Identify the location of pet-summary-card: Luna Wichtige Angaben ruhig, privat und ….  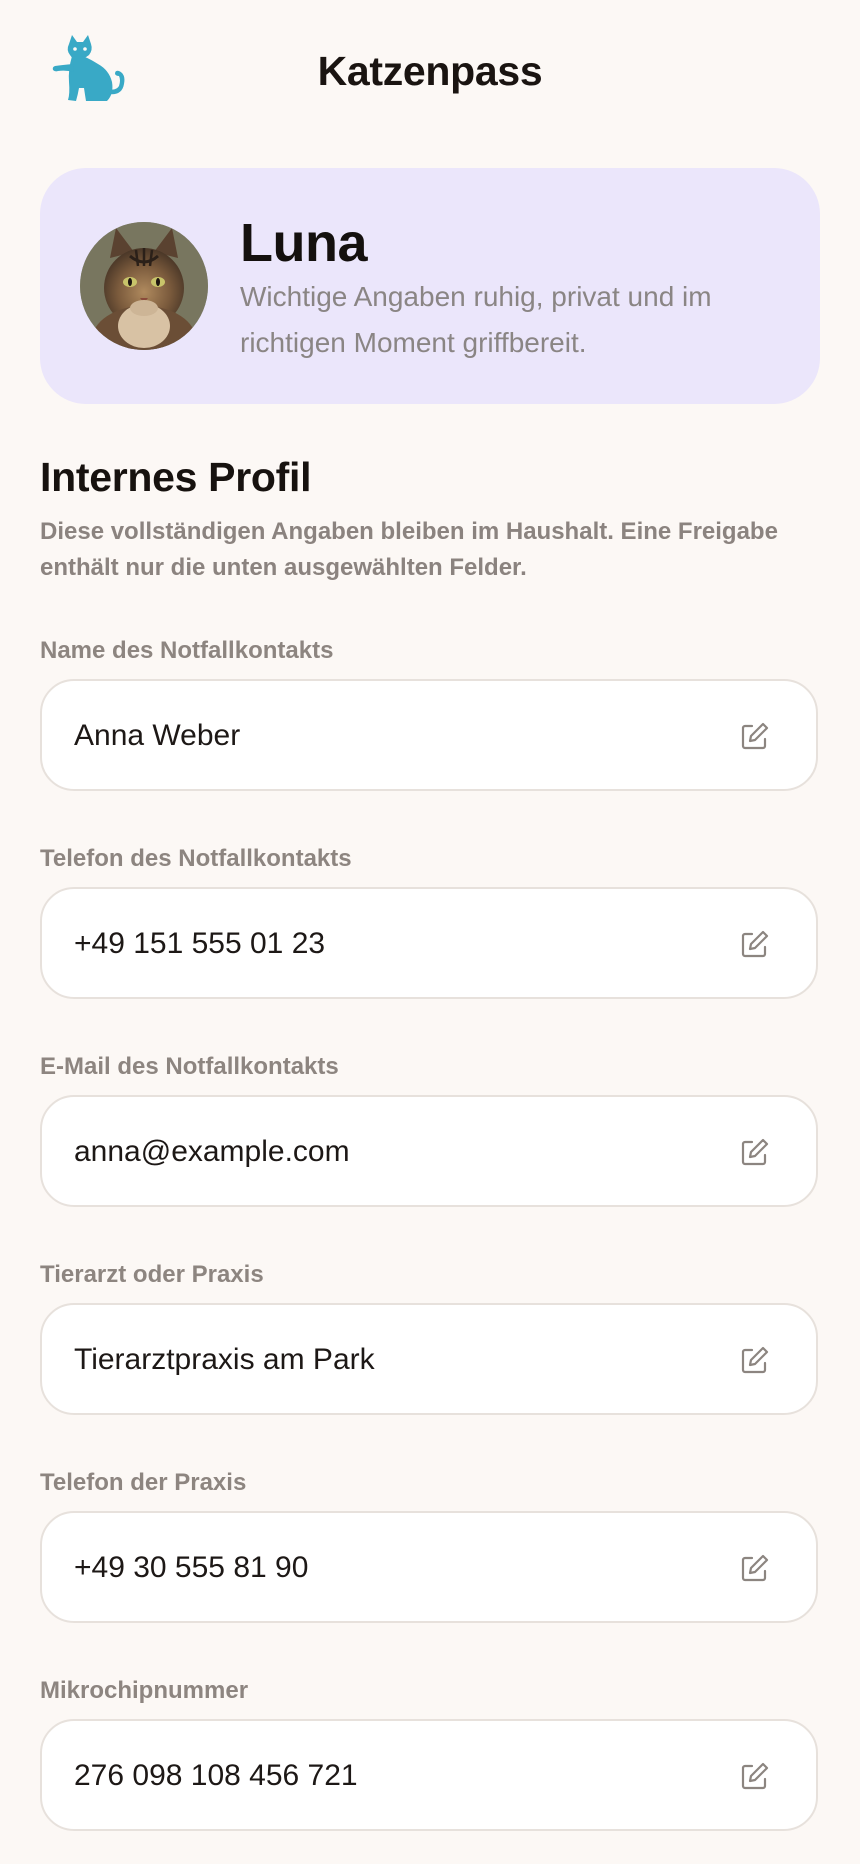
(430, 286).